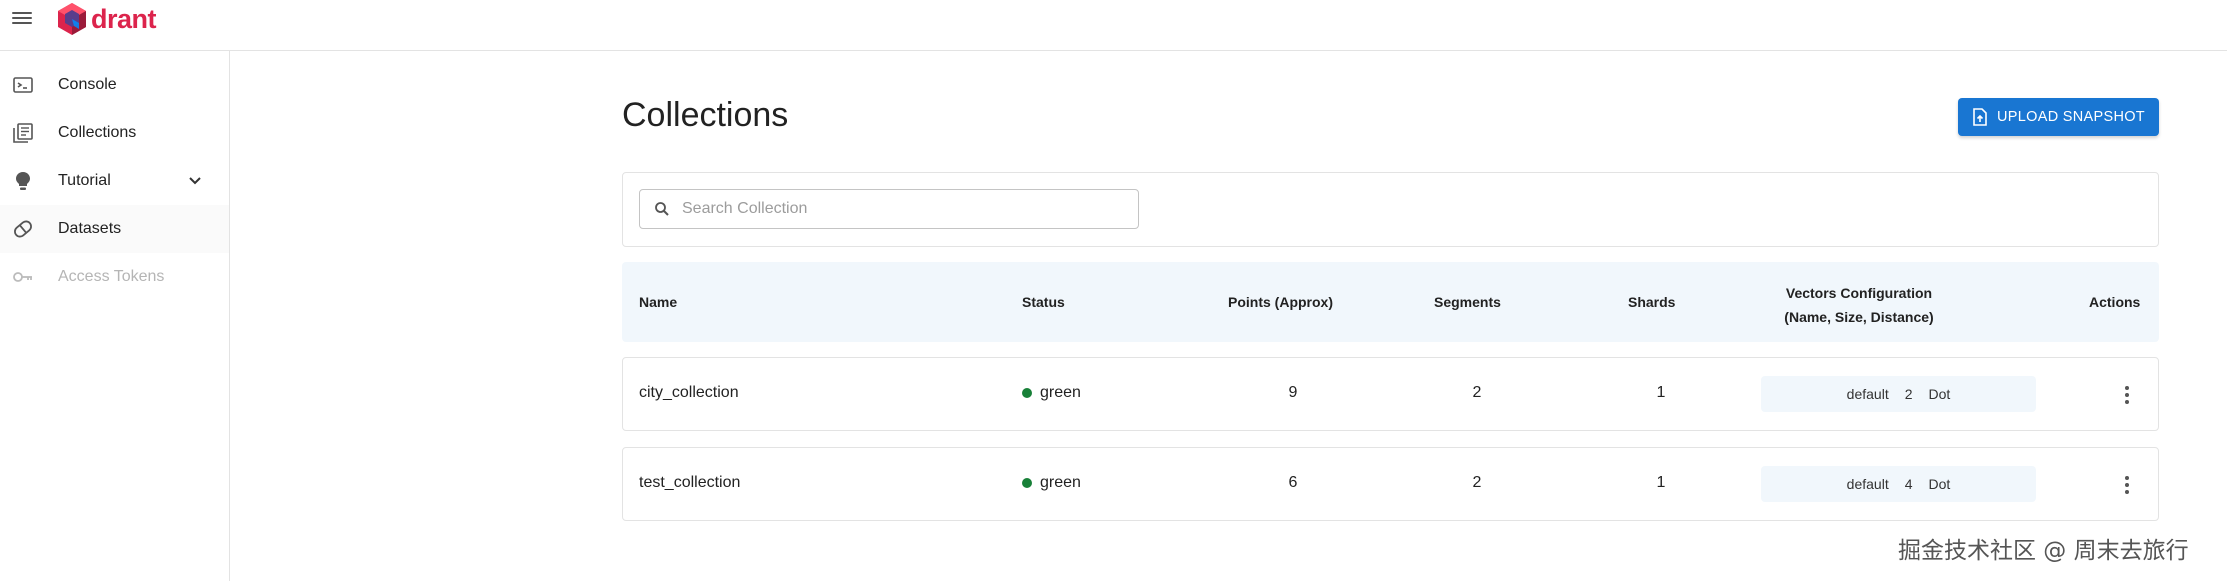 The width and height of the screenshot is (2227, 581). What do you see at coordinates (705, 115) in the screenshot?
I see `page-title: Collections` at bounding box center [705, 115].